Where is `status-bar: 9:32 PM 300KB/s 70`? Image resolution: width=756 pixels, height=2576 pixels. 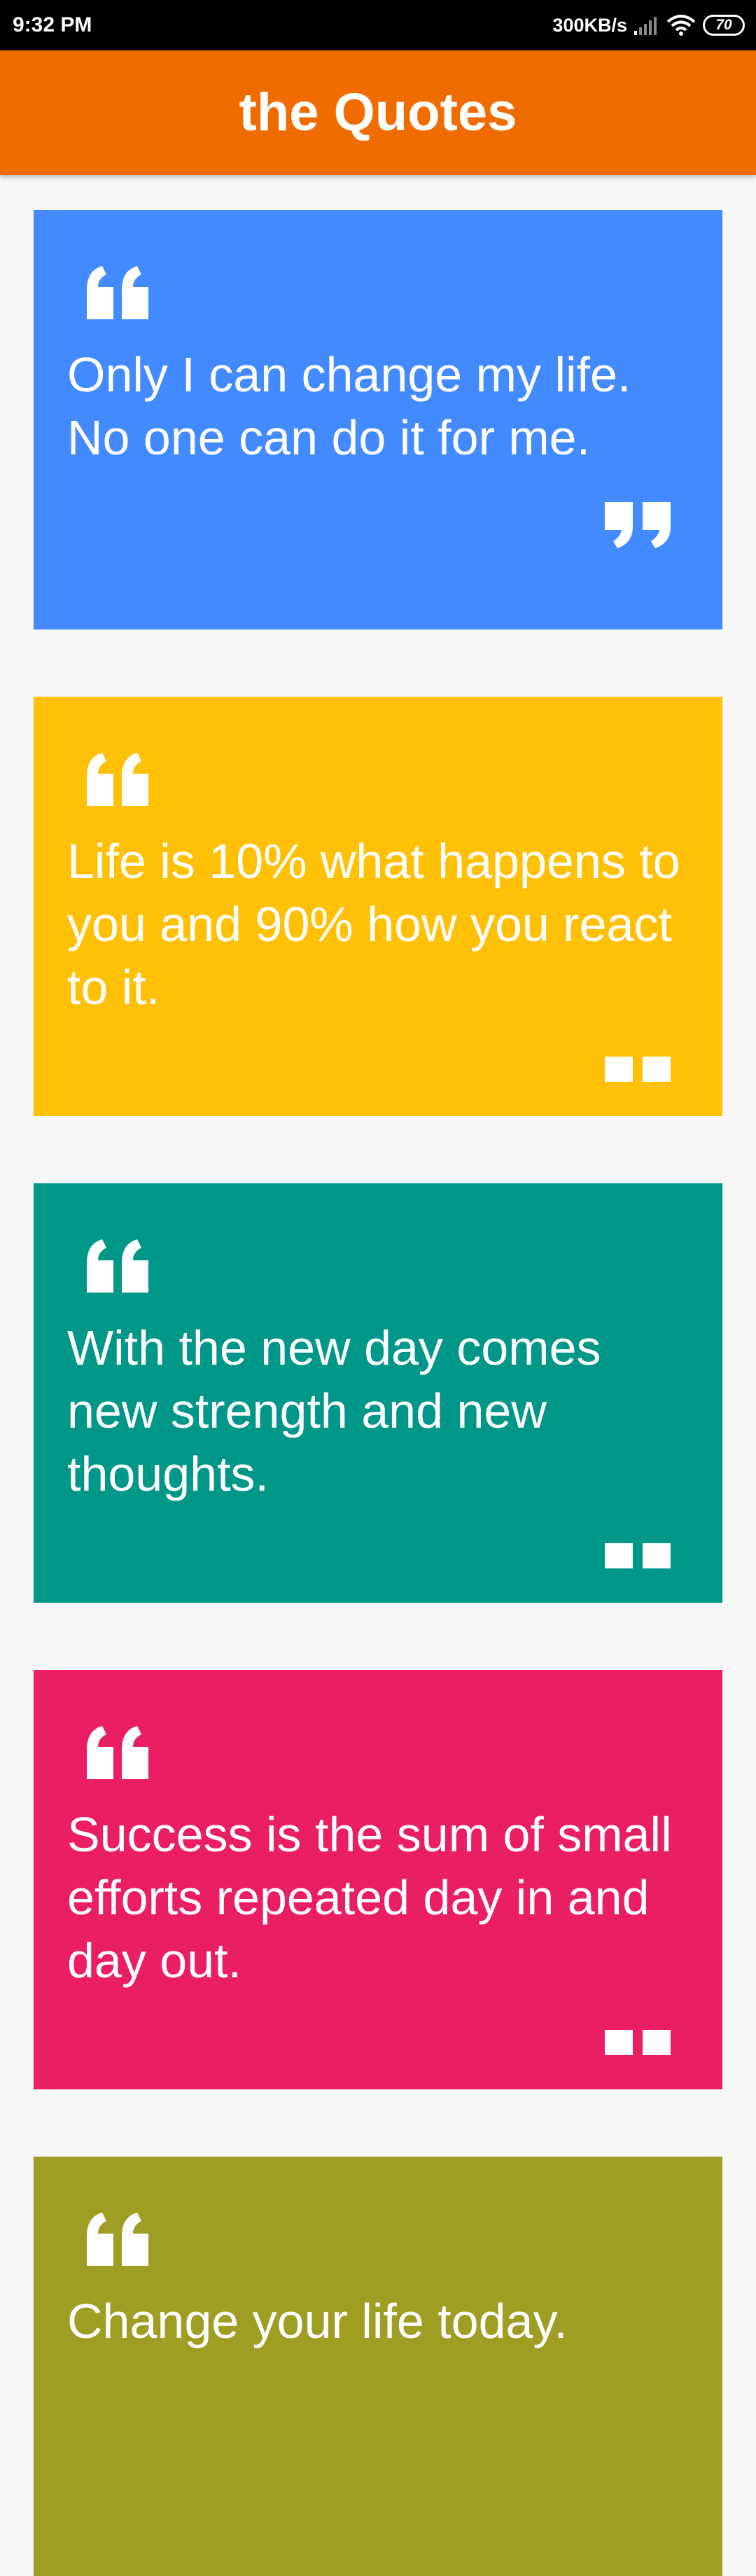 status-bar: 9:32 PM 300KB/s 70 is located at coordinates (378, 25).